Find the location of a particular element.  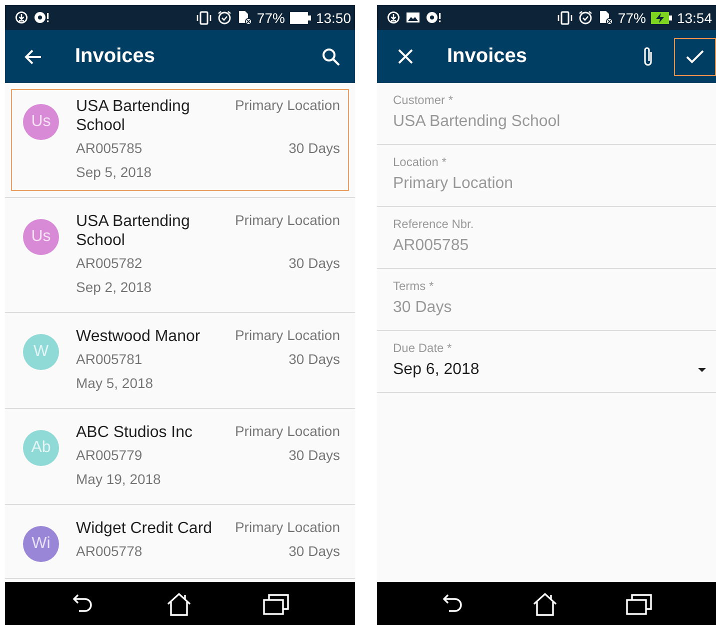

invoice-date: Sep 2, 2018 is located at coordinates (114, 287).